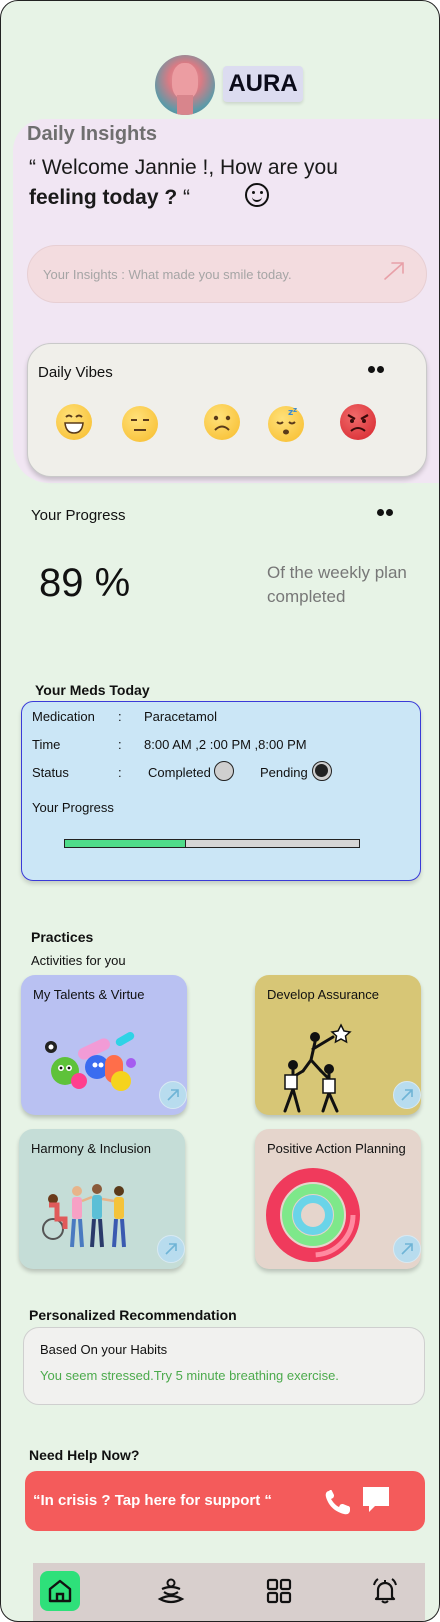 This screenshot has width=440, height=1622. I want to click on crisis-support-banner: “In crisis ? Tap here for support “, so click(225, 1501).